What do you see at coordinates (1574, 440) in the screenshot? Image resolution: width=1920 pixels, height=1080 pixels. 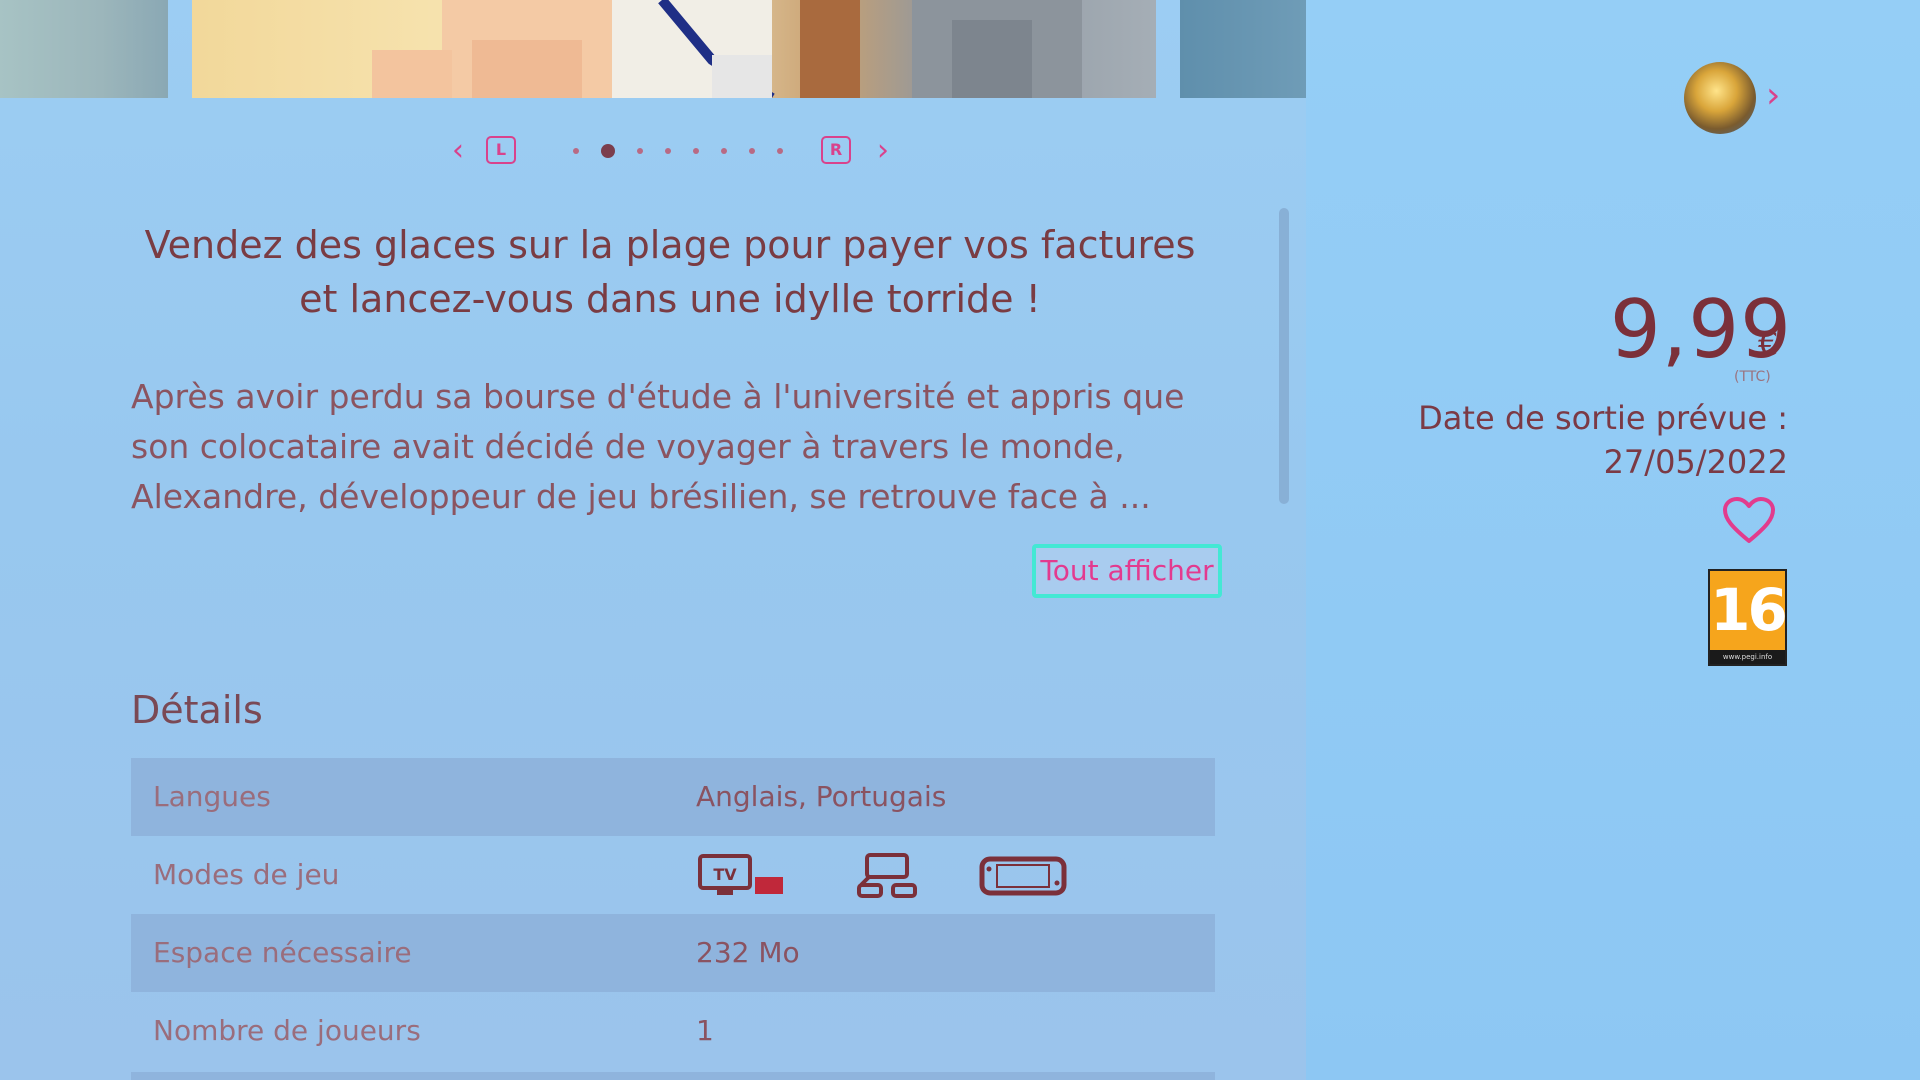 I see `release-date-block: Date de sortie prévue : 27/05/2022` at bounding box center [1574, 440].